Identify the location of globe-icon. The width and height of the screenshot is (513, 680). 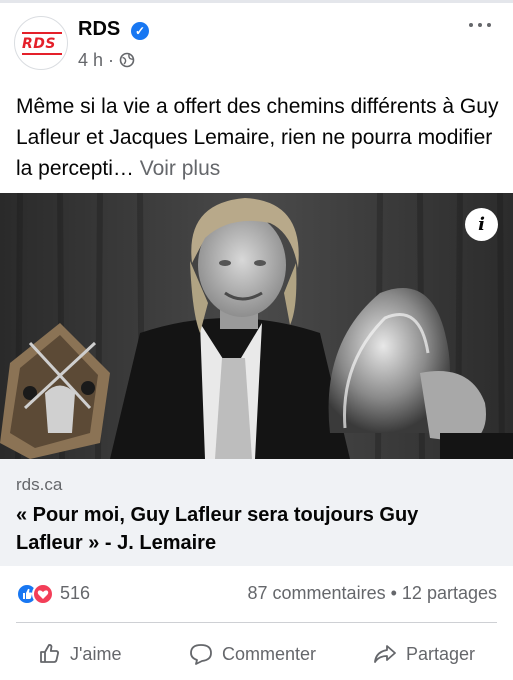
(127, 62).